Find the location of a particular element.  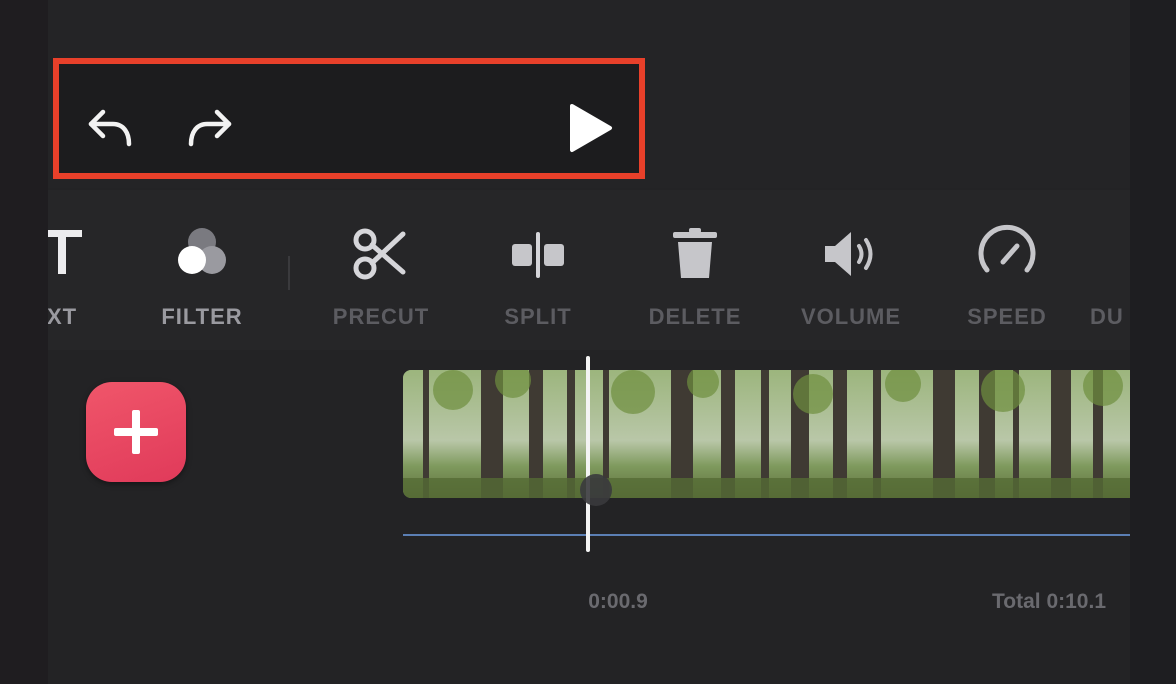

audio-track-line is located at coordinates (766, 535).